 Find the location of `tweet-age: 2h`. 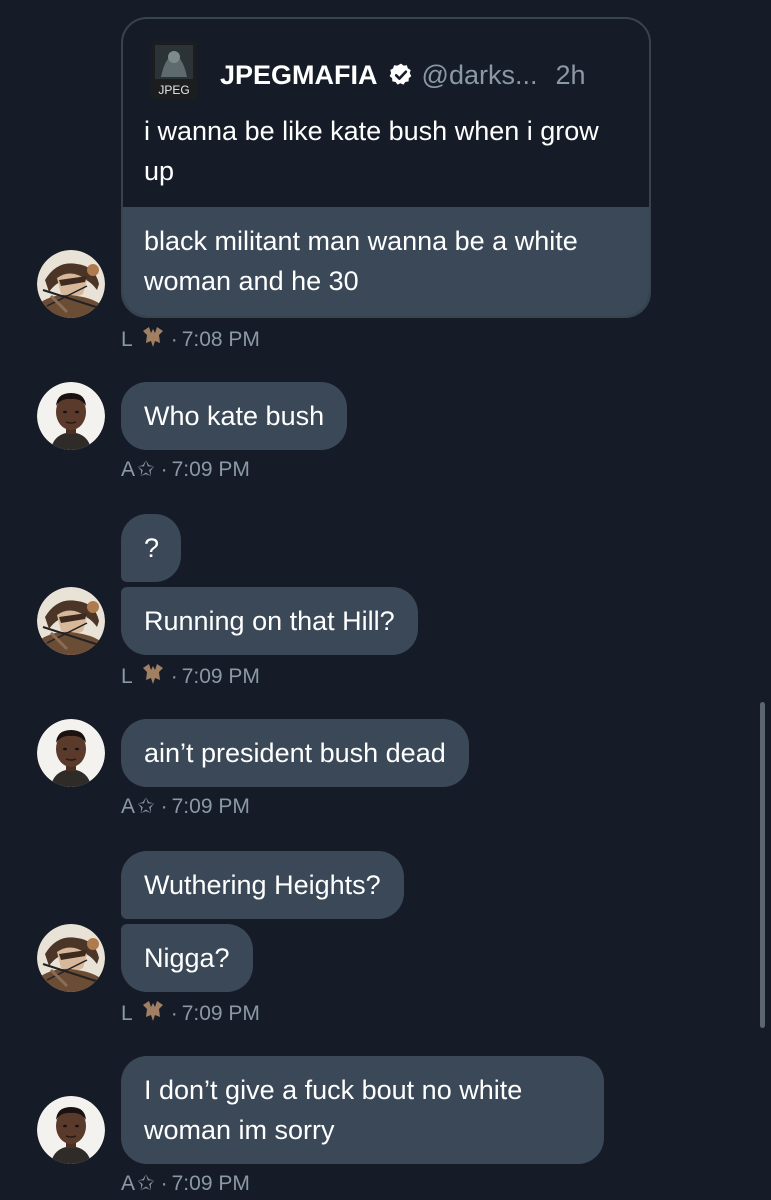

tweet-age: 2h is located at coordinates (570, 75).